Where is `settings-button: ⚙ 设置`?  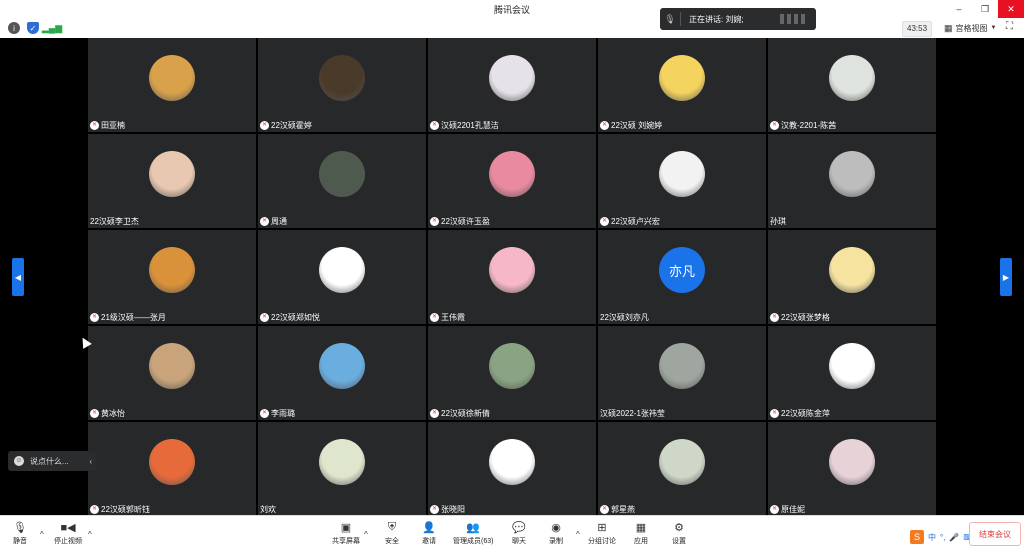 settings-button: ⚙ 设置 is located at coordinates (679, 533).